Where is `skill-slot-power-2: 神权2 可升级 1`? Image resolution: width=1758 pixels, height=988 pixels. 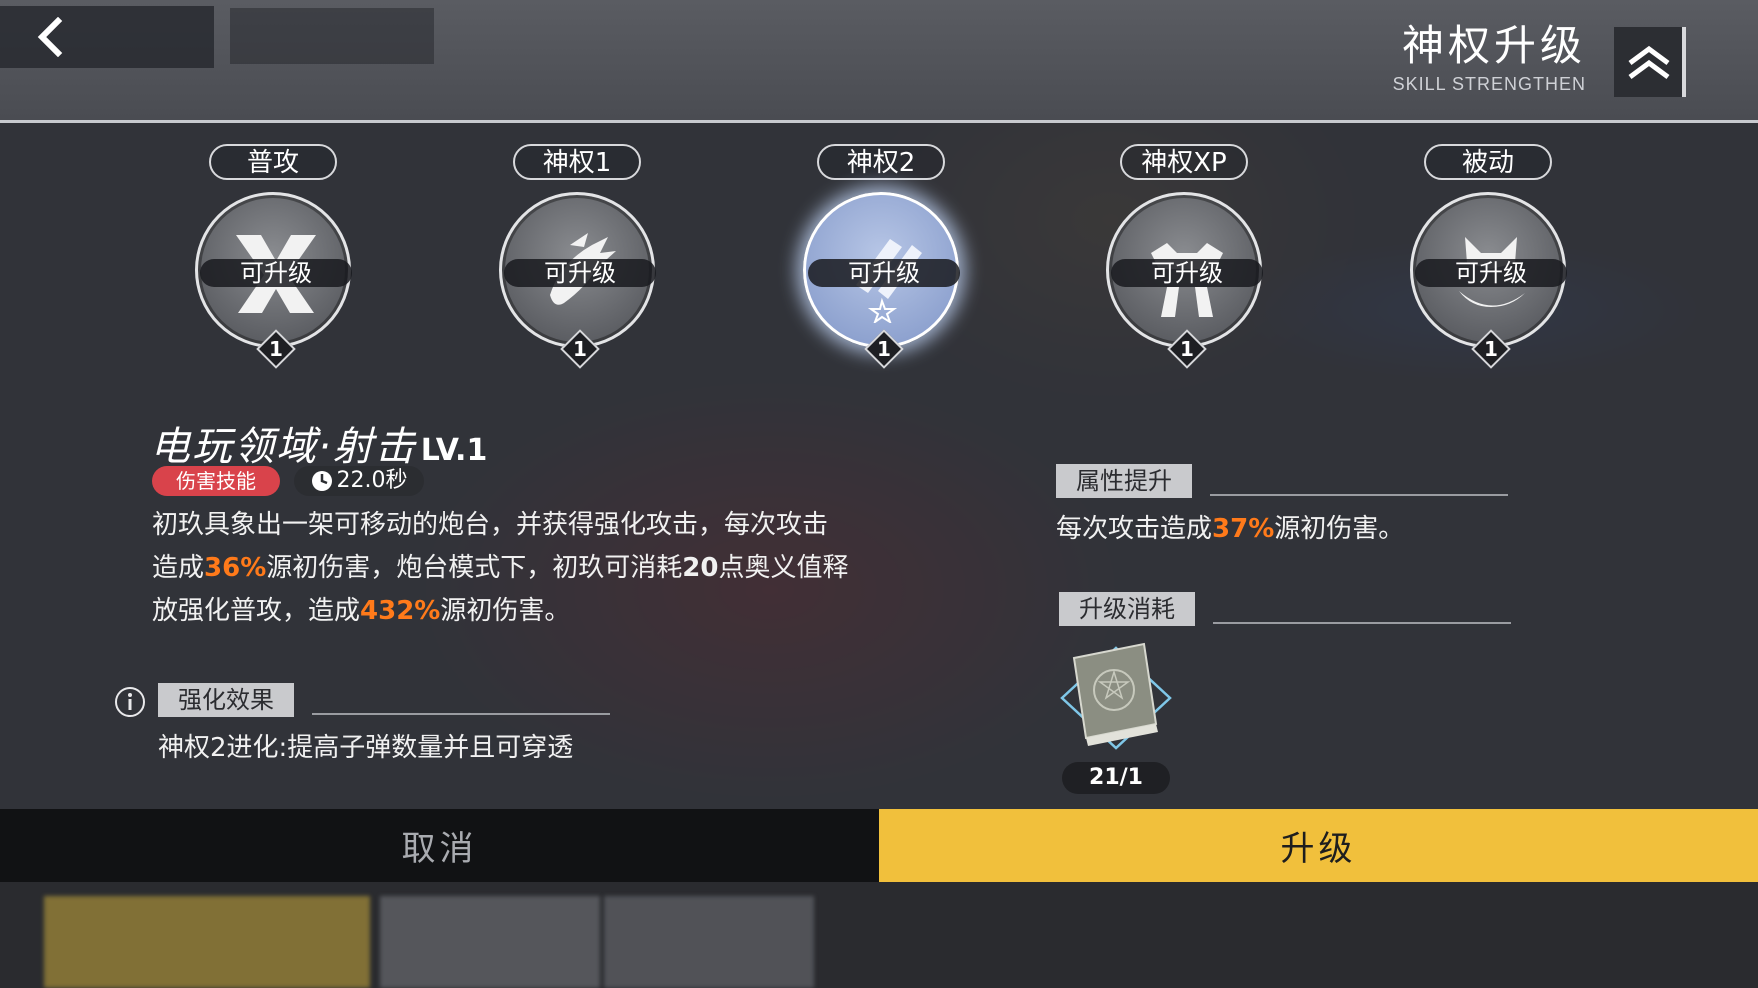 skill-slot-power-2: 神权2 可升级 1 is located at coordinates (881, 256).